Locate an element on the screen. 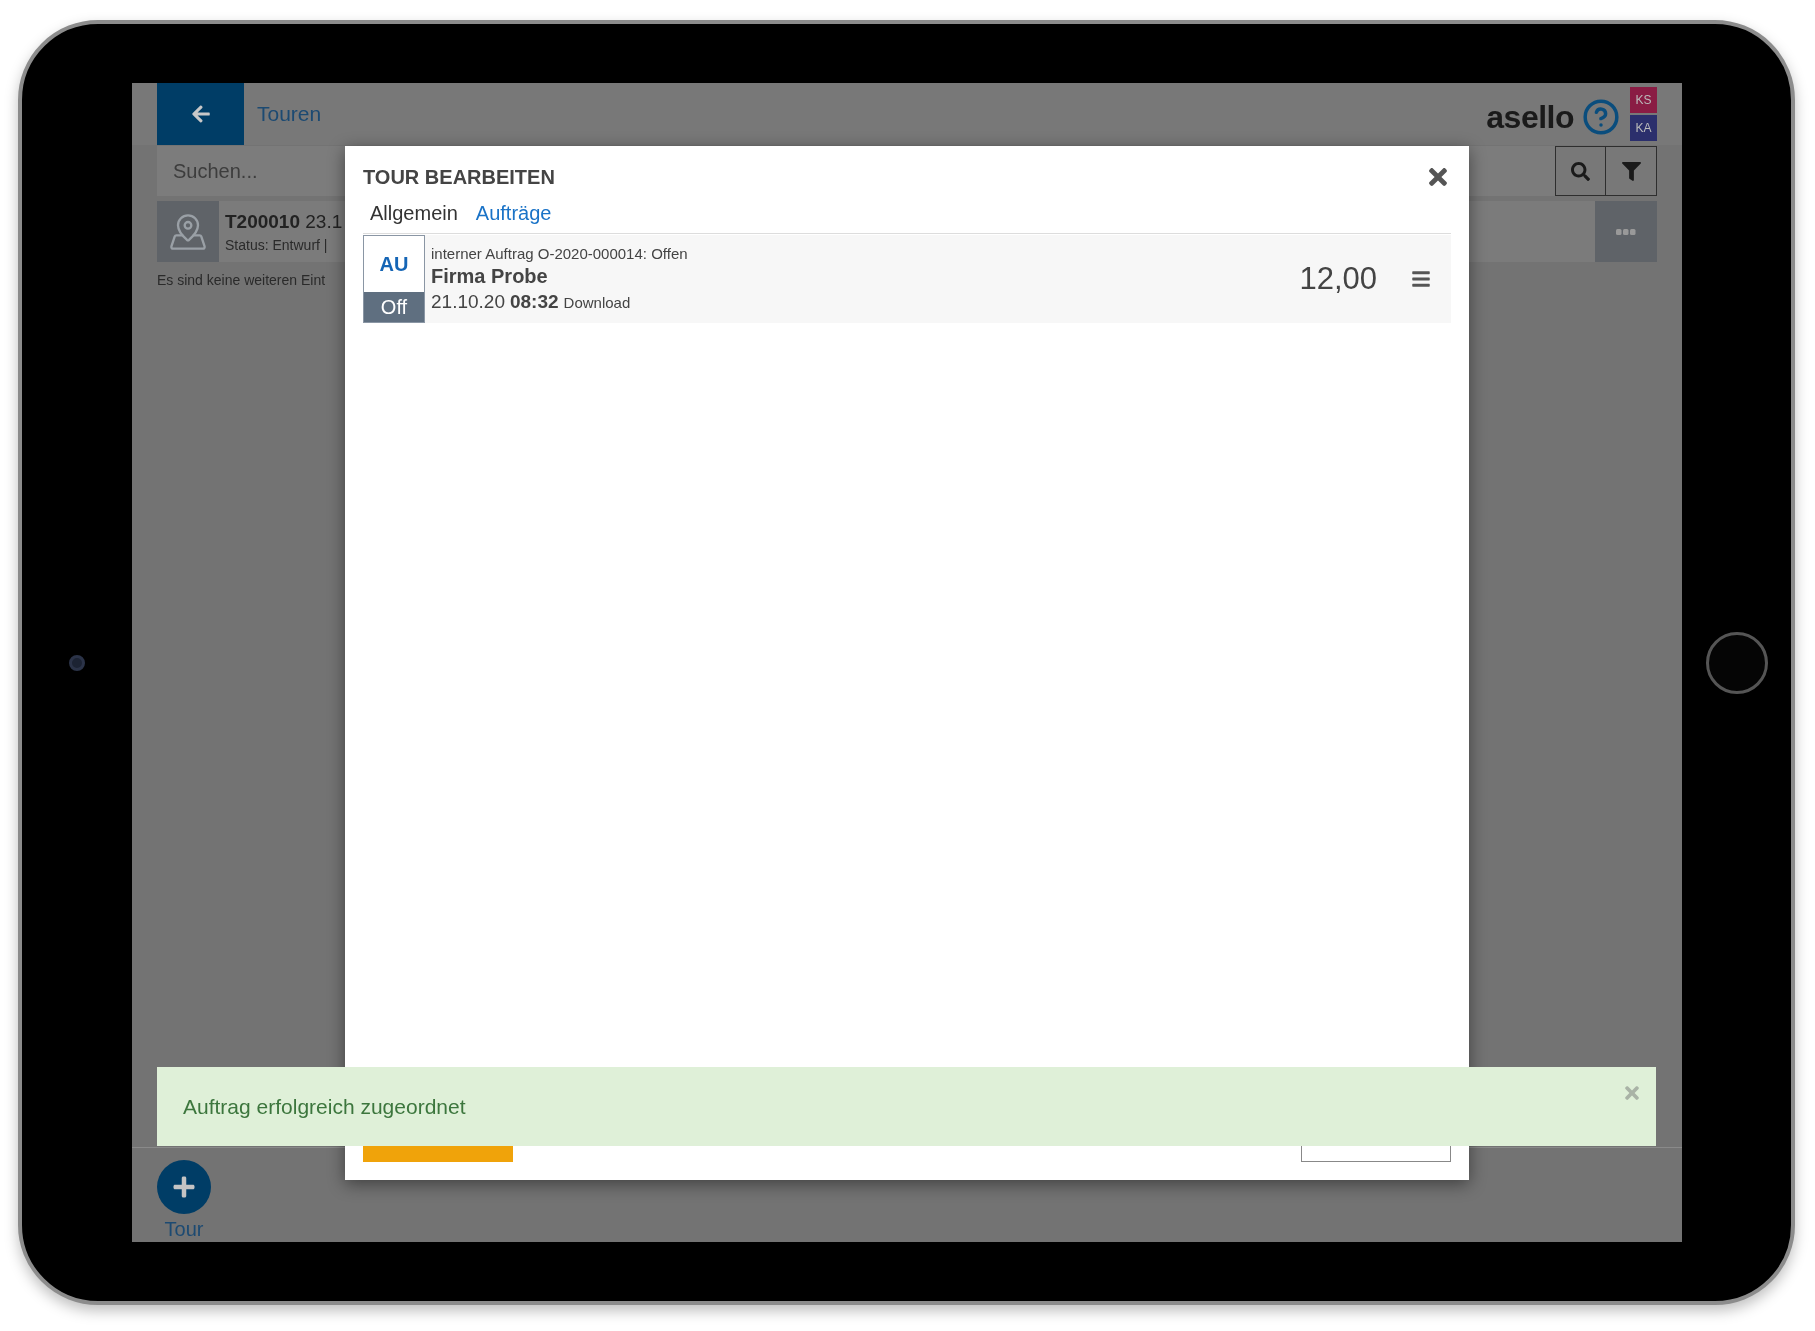  filter-icon is located at coordinates (1631, 171).